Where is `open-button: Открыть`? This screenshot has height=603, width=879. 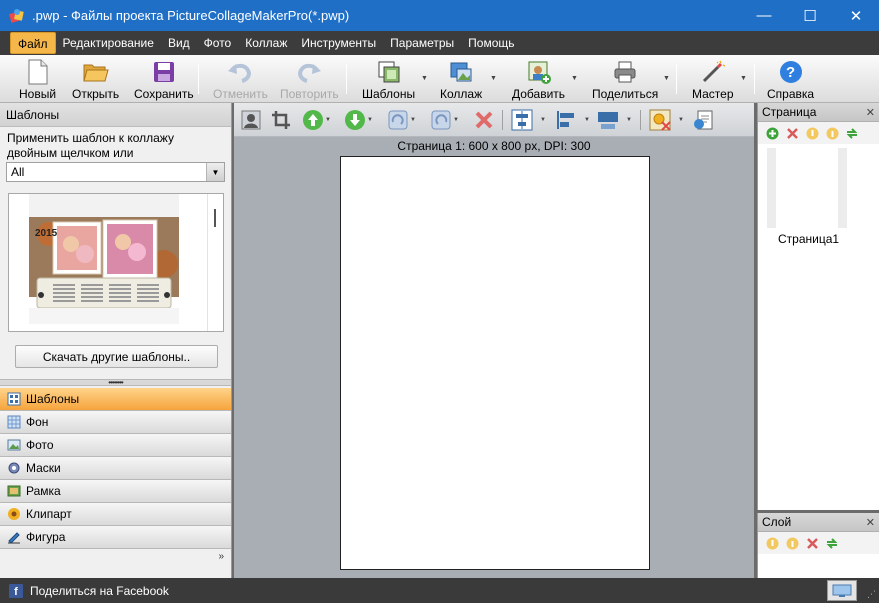 open-button: Открыть is located at coordinates (95, 80).